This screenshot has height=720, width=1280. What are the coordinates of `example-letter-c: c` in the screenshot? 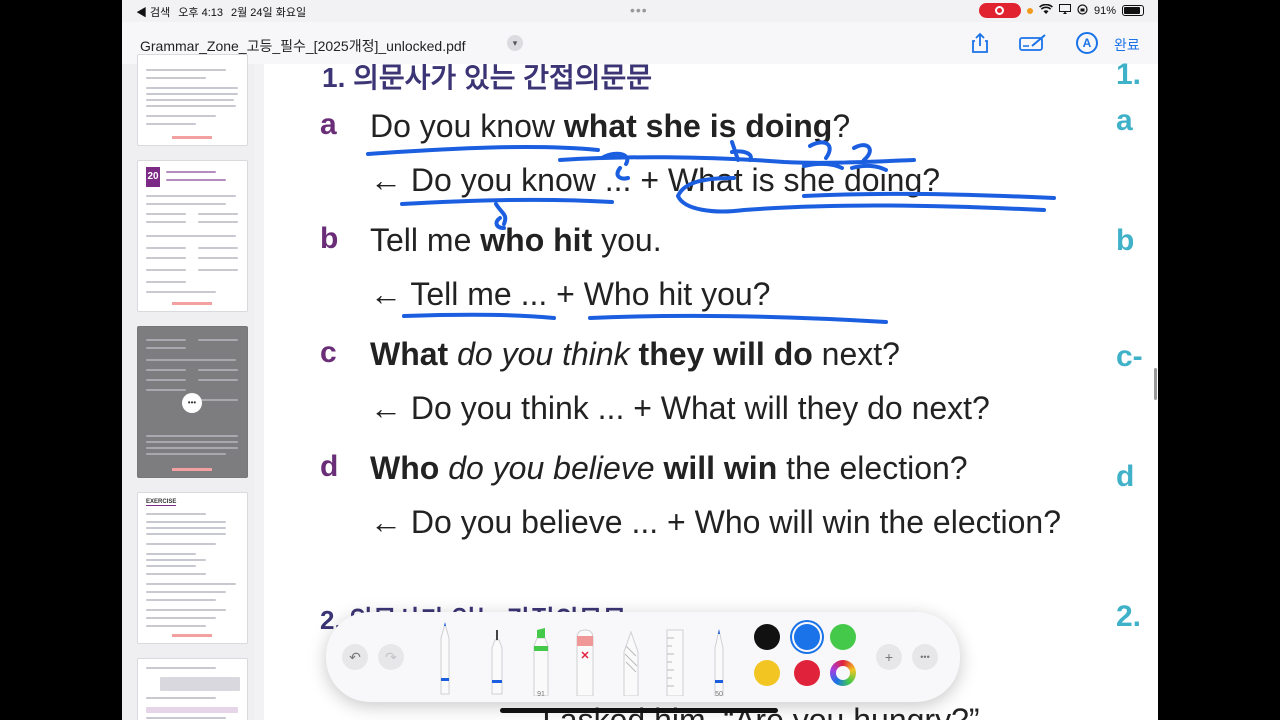 It's located at (328, 352).